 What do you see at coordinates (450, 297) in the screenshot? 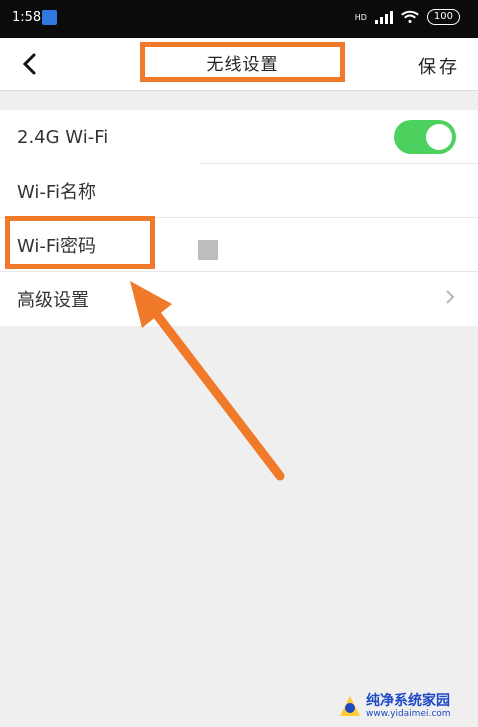
I see `chevron-right-icon` at bounding box center [450, 297].